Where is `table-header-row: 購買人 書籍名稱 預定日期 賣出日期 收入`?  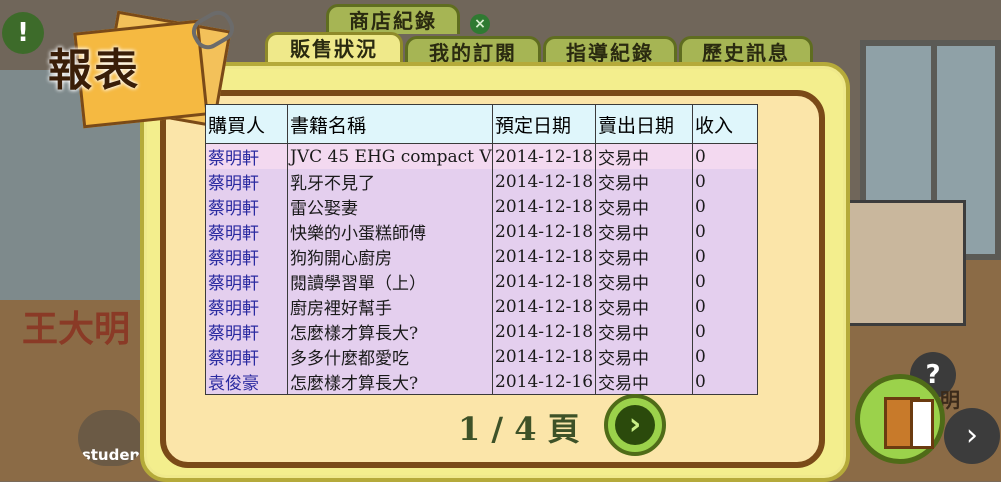 table-header-row: 購買人 書籍名稱 預定日期 賣出日期 收入 is located at coordinates (482, 124).